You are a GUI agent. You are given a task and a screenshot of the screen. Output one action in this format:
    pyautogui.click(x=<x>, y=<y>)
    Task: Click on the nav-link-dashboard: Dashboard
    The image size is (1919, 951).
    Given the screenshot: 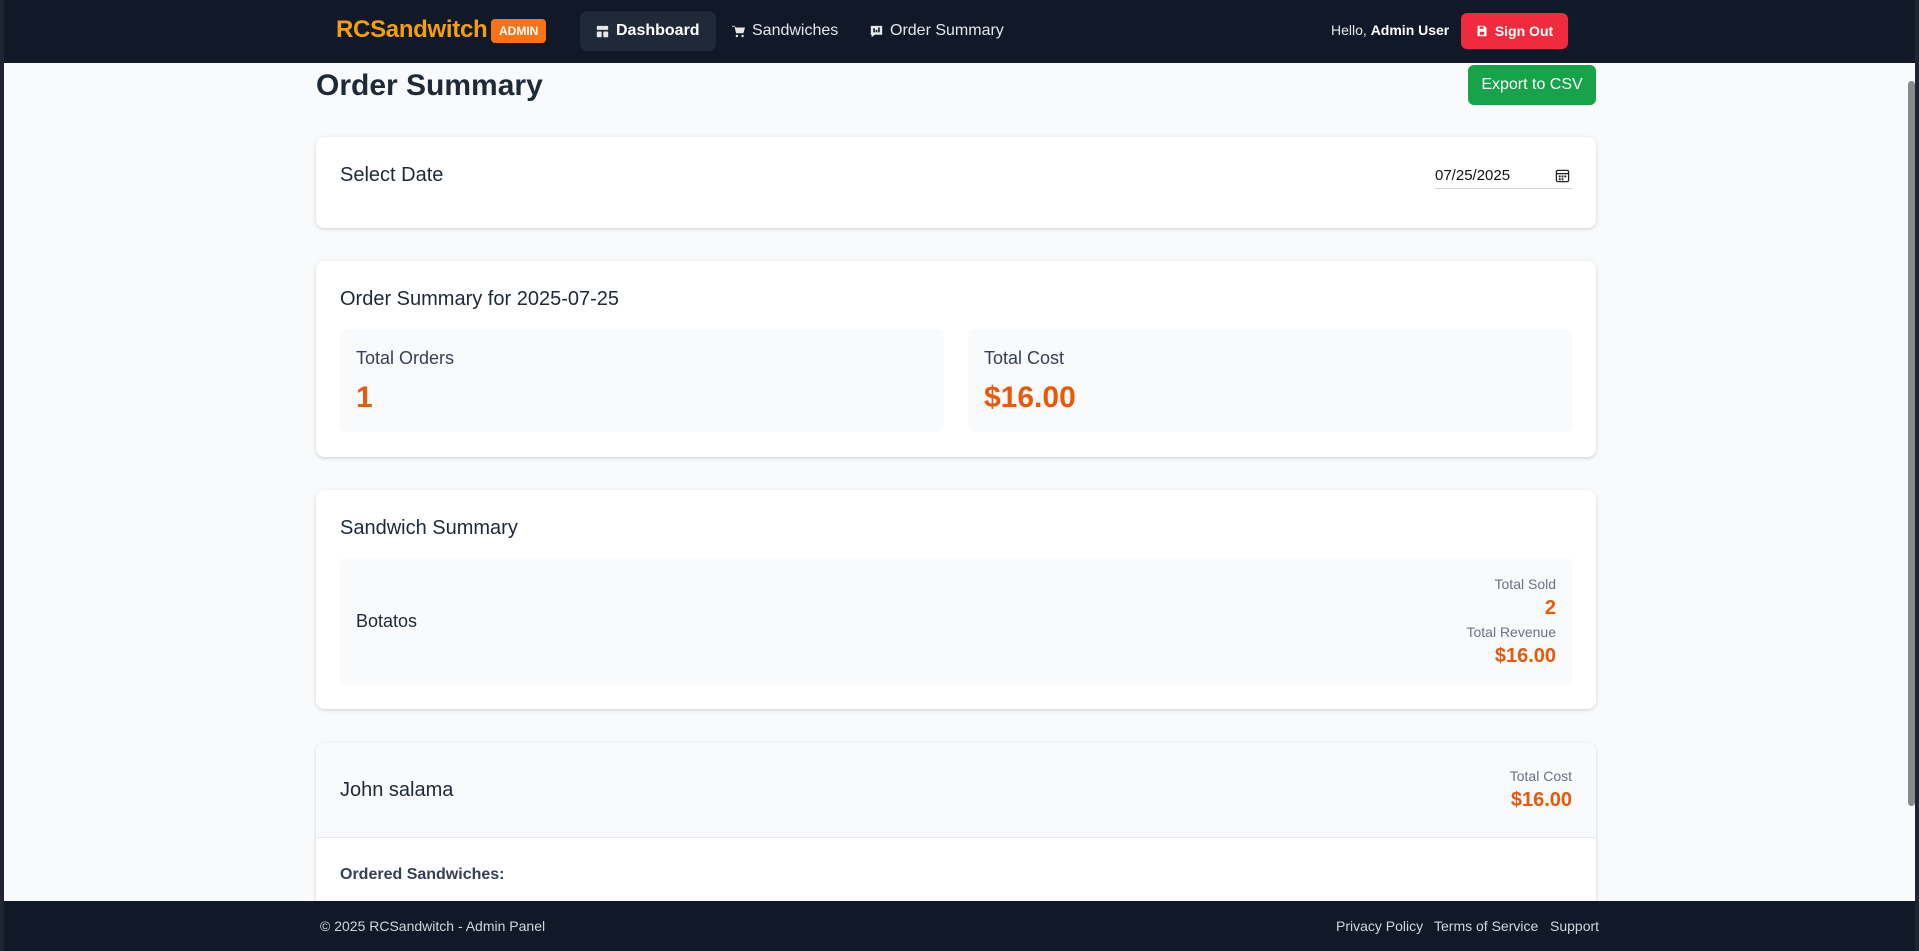 What is the action you would take?
    pyautogui.click(x=648, y=31)
    